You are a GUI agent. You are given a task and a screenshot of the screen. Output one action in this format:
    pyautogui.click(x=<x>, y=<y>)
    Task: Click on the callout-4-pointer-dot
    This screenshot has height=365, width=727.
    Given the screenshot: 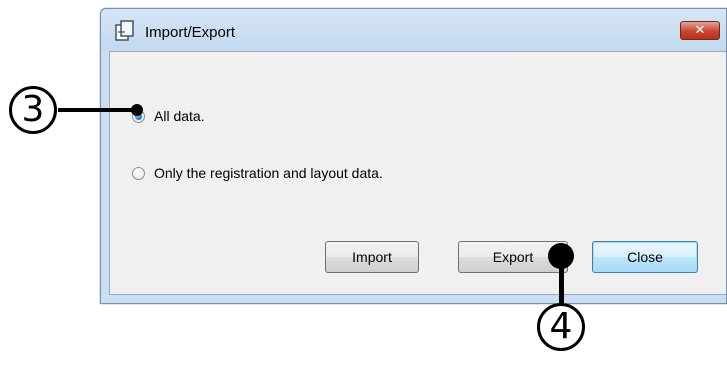 What is the action you would take?
    pyautogui.click(x=561, y=256)
    